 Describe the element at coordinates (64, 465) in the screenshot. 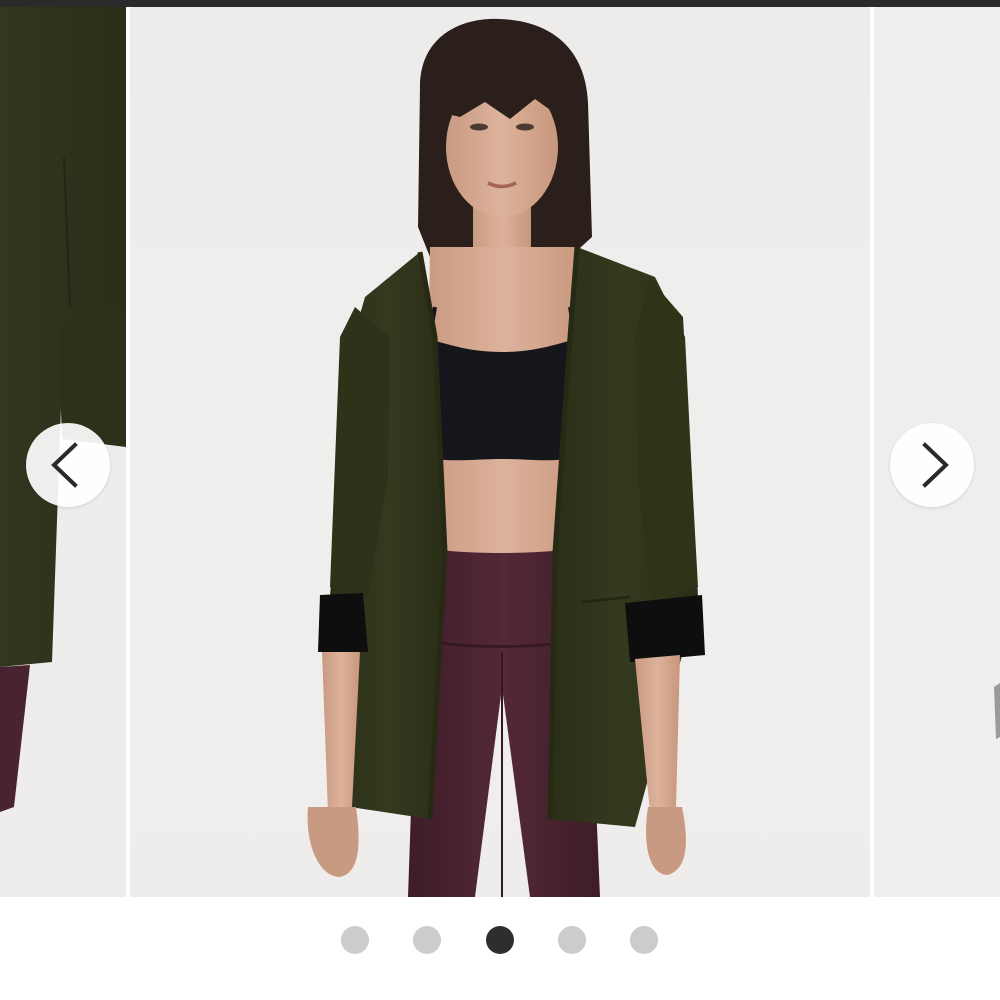

I see `chevron-left-icon` at that location.